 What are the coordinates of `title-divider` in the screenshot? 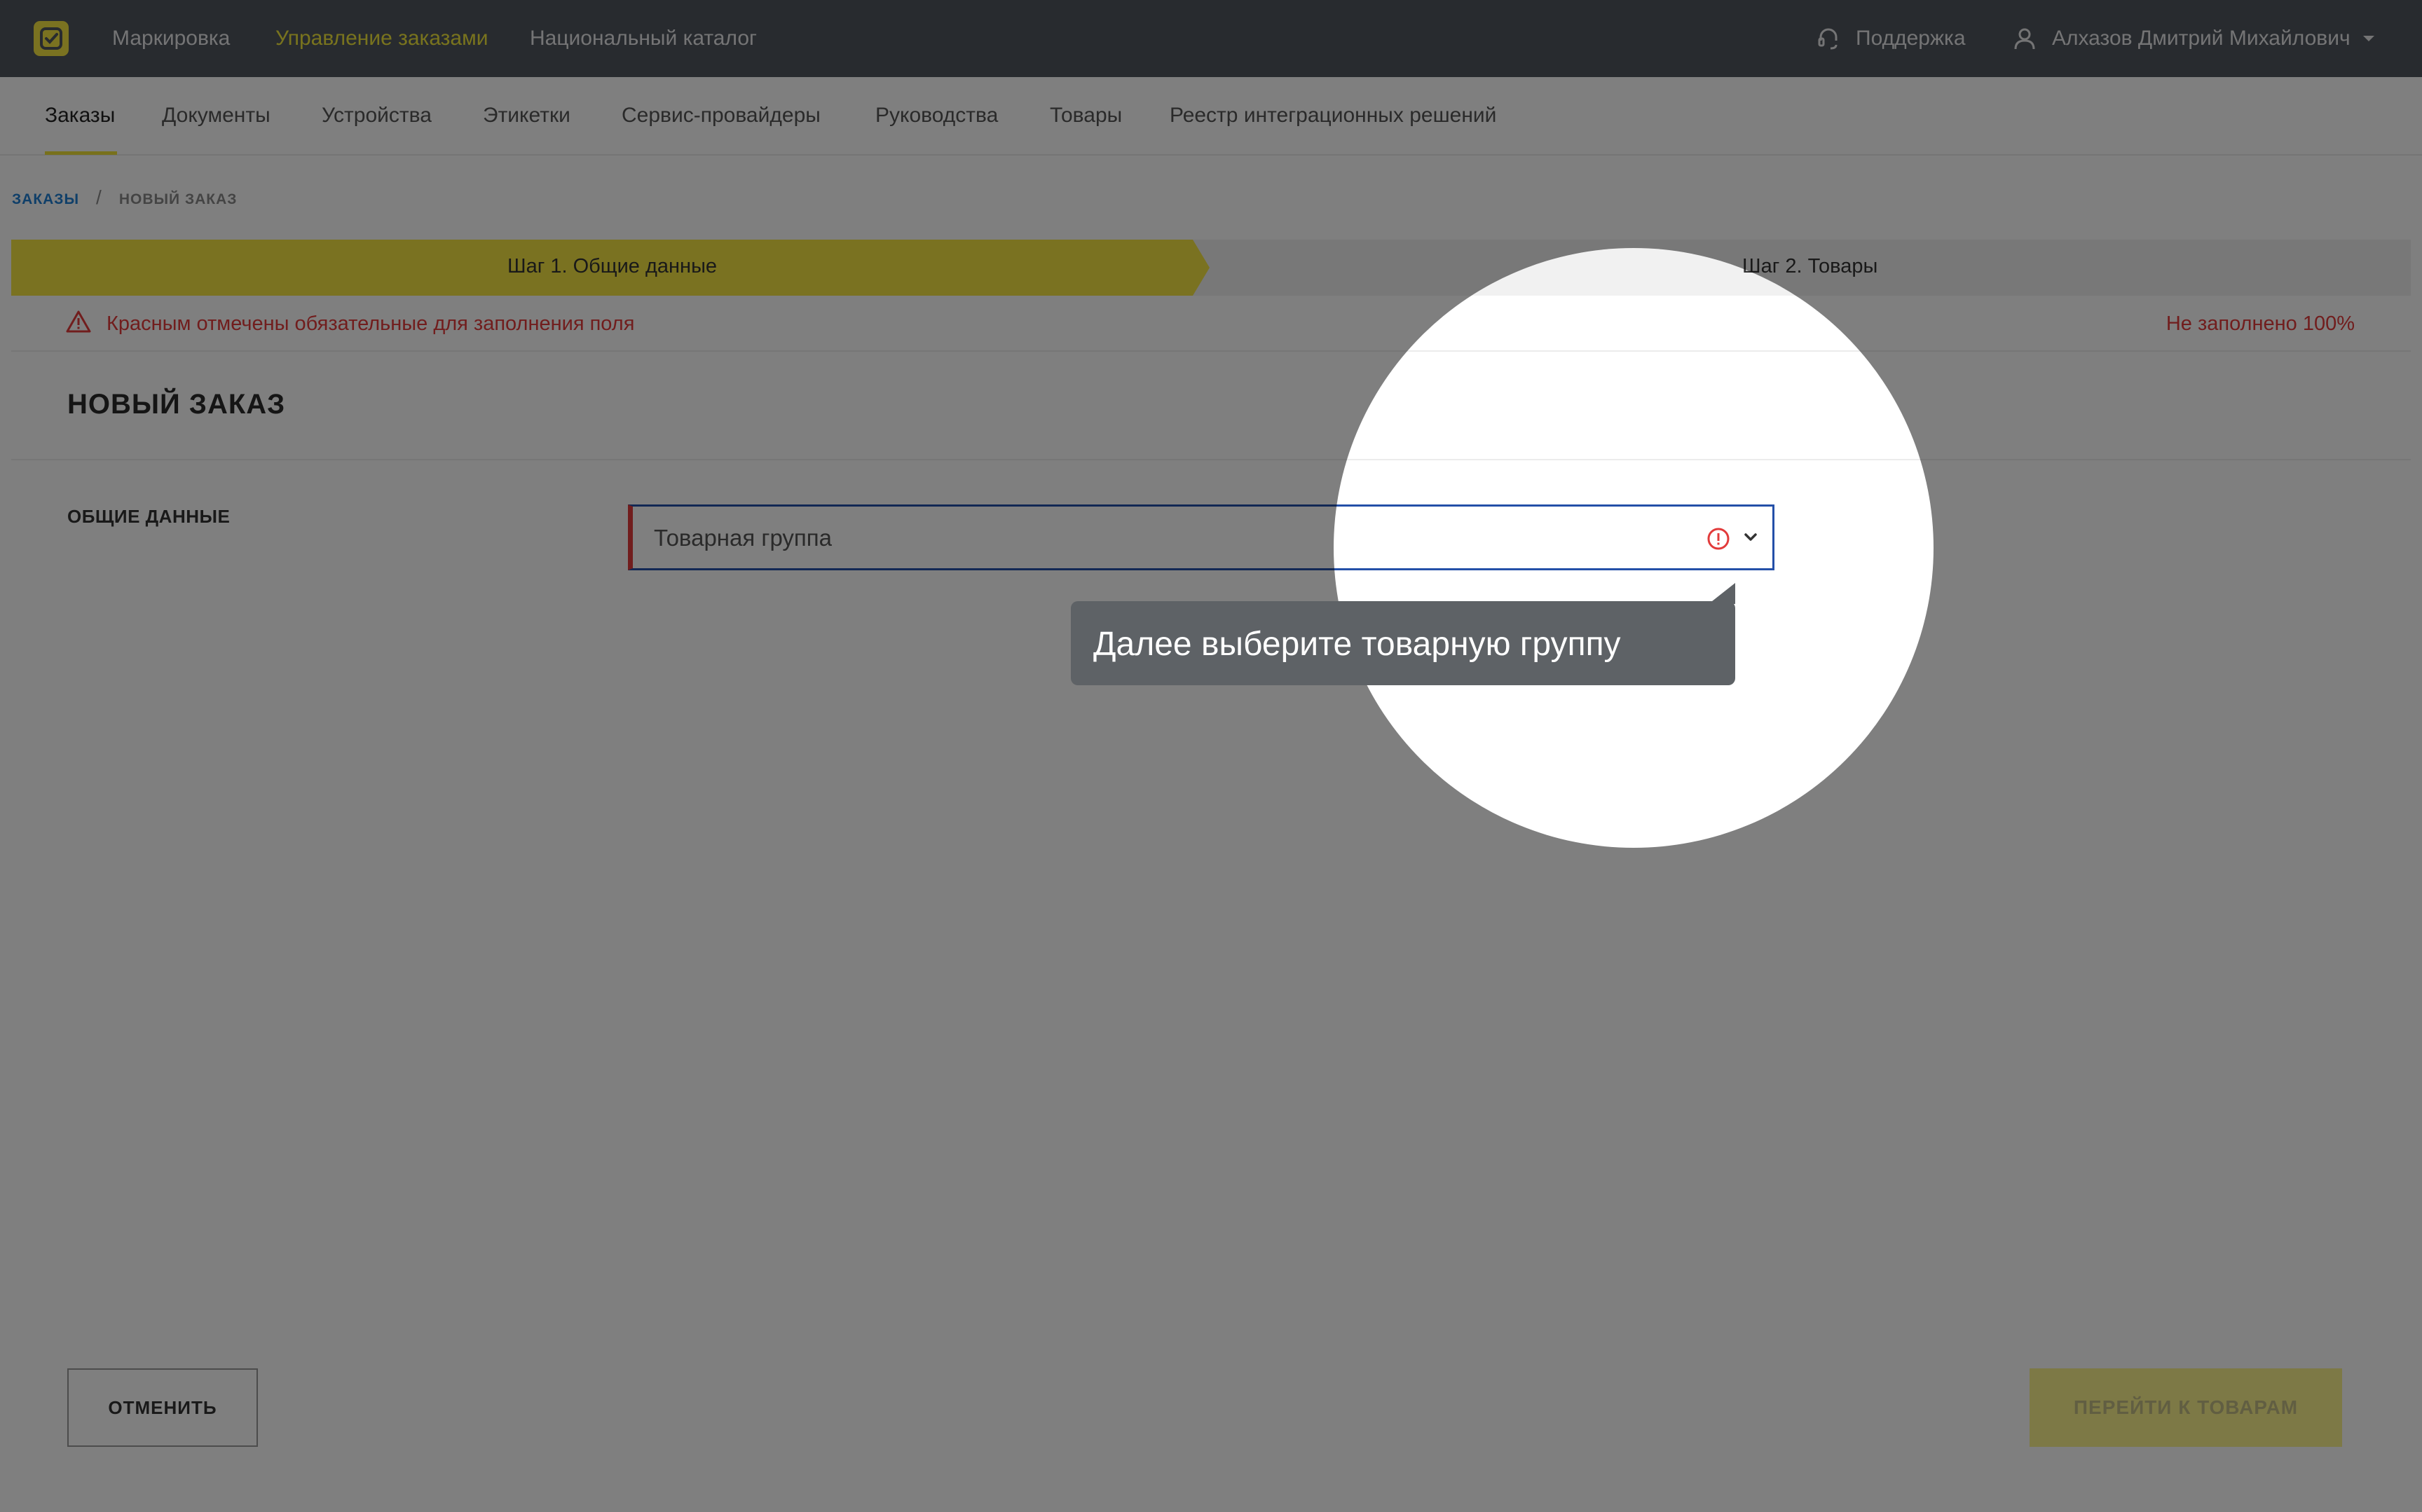 It's located at (1211, 459).